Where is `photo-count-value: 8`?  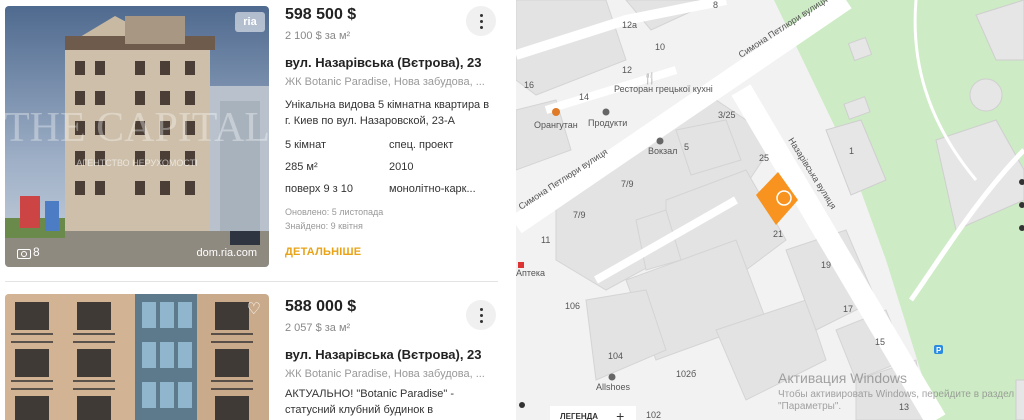 photo-count-value: 8 is located at coordinates (36, 252).